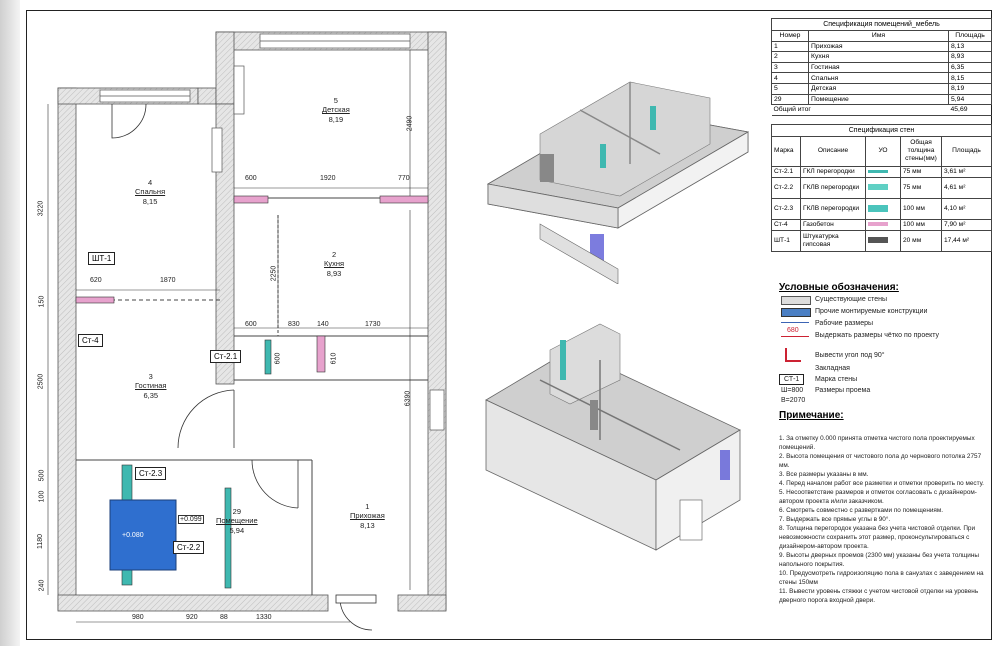 The width and height of the screenshot is (1000, 646). Describe the element at coordinates (334, 358) in the screenshot. I see `dim-v-610: 610` at that location.